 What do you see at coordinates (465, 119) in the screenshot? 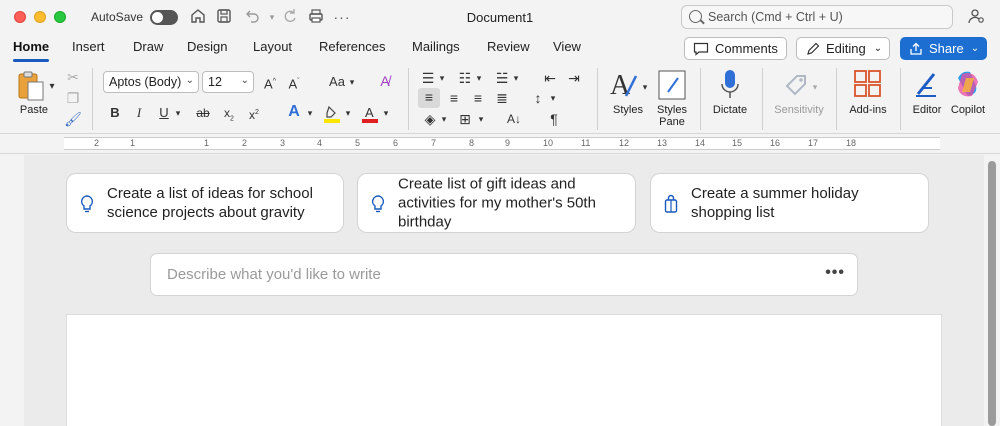
I see `borders-icon: ⊞` at bounding box center [465, 119].